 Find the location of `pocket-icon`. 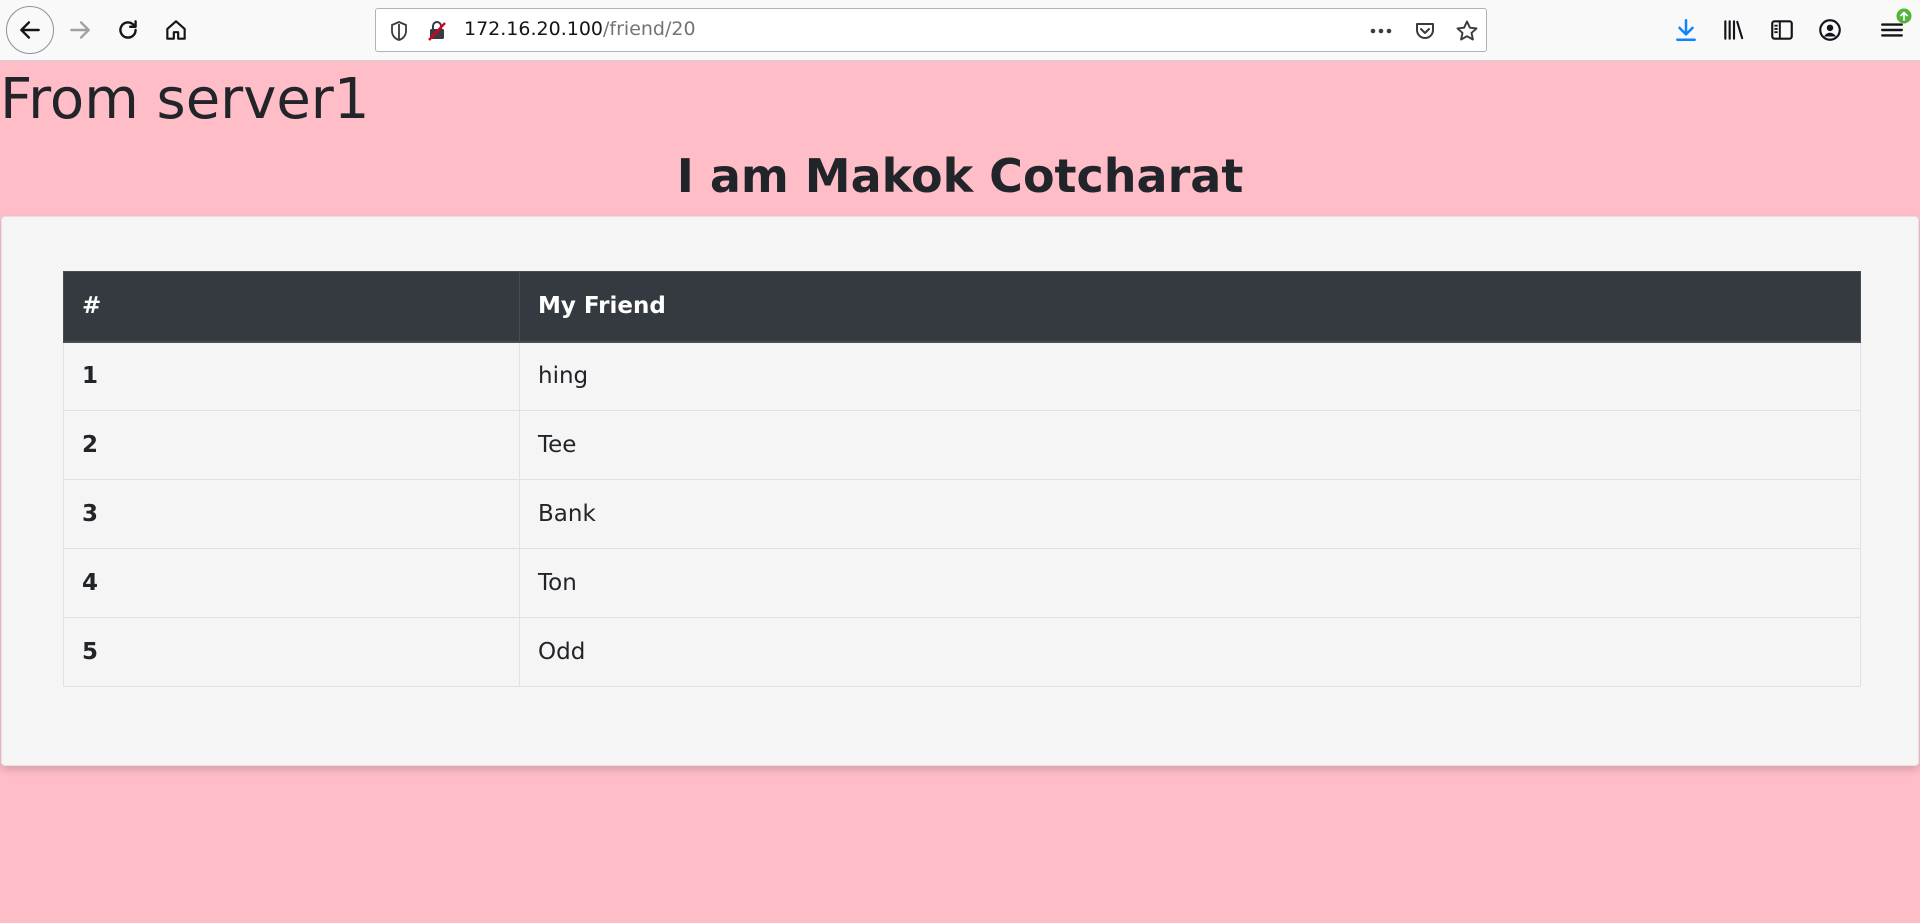

pocket-icon is located at coordinates (1425, 31).